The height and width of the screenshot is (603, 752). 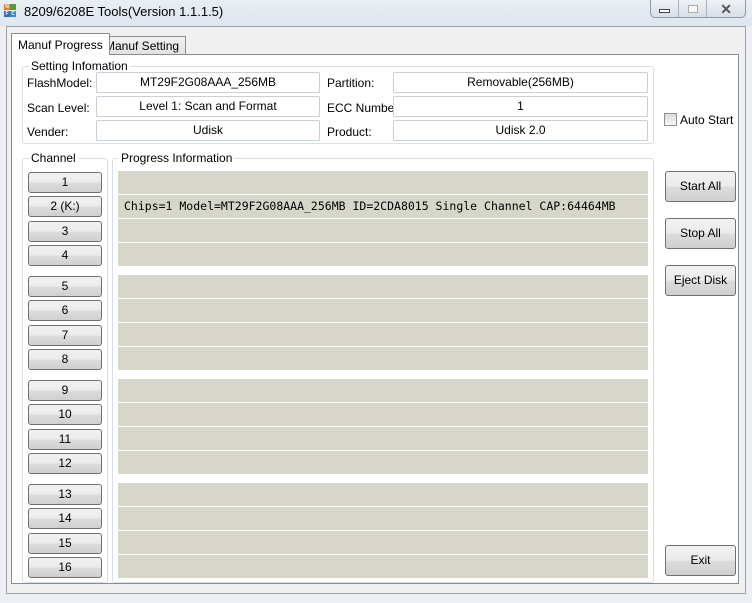 What do you see at coordinates (124, 11) in the screenshot?
I see `window-title: 8209/6208E Tools(Version 1.1.1.5)` at bounding box center [124, 11].